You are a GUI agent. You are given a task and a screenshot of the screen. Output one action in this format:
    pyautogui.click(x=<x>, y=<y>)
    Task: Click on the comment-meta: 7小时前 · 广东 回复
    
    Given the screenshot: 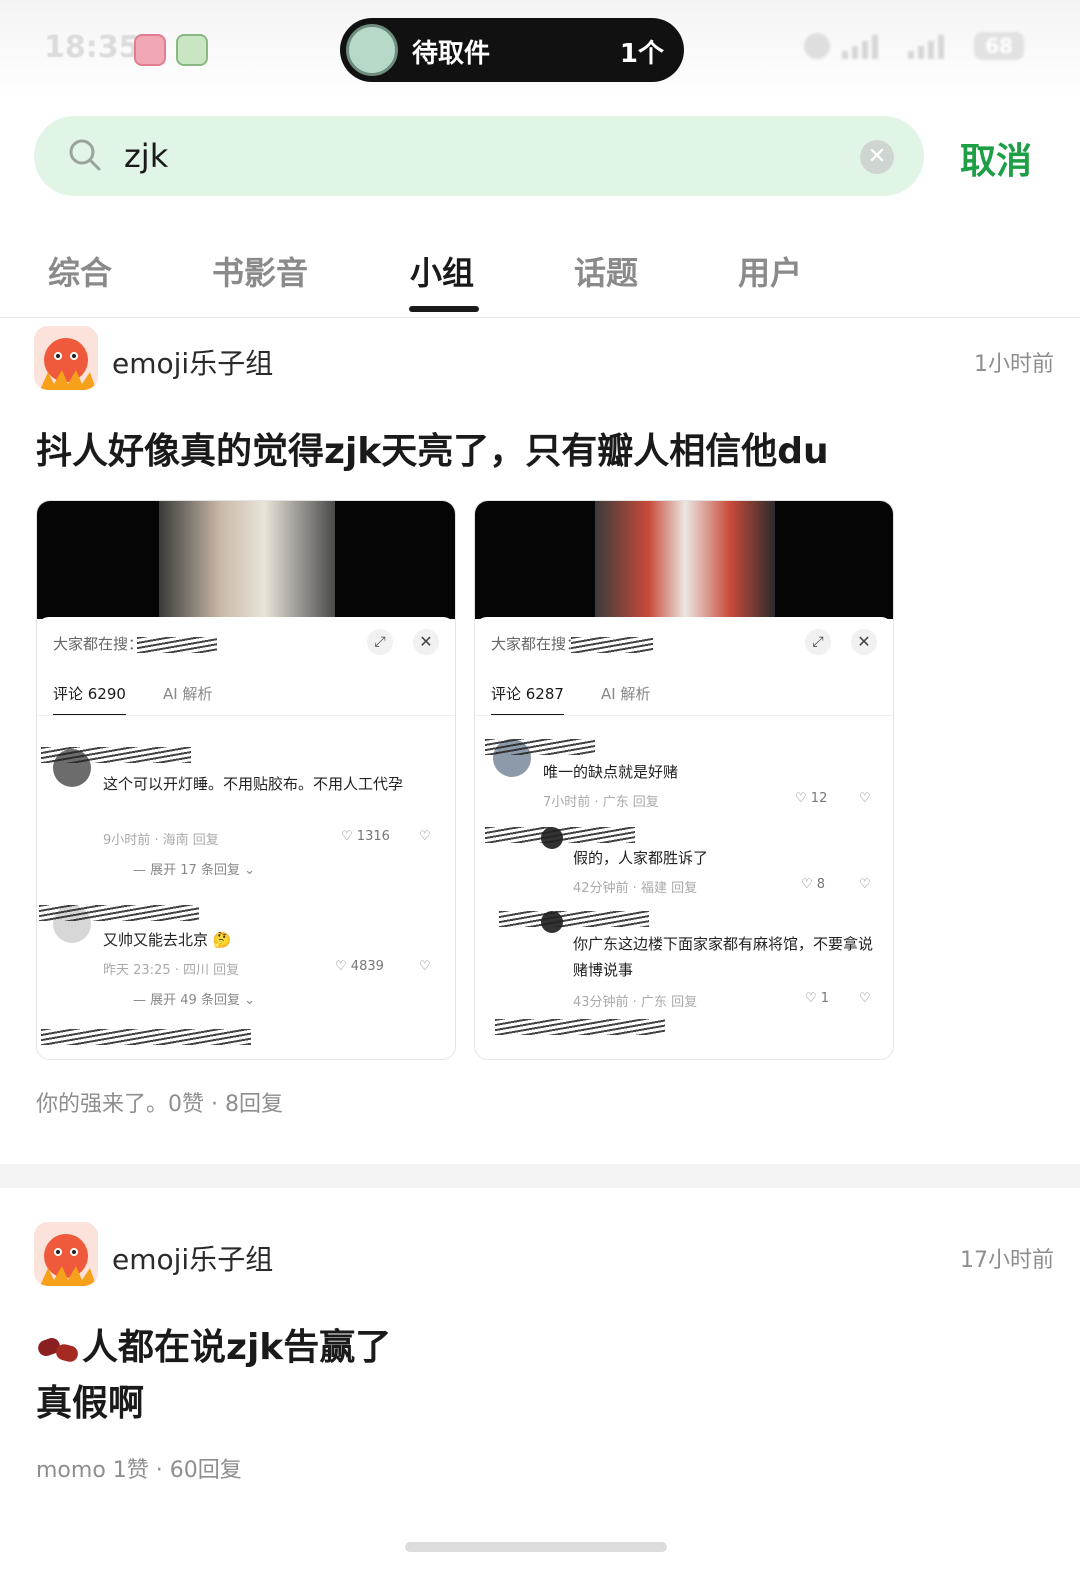 What is the action you would take?
    pyautogui.click(x=601, y=802)
    